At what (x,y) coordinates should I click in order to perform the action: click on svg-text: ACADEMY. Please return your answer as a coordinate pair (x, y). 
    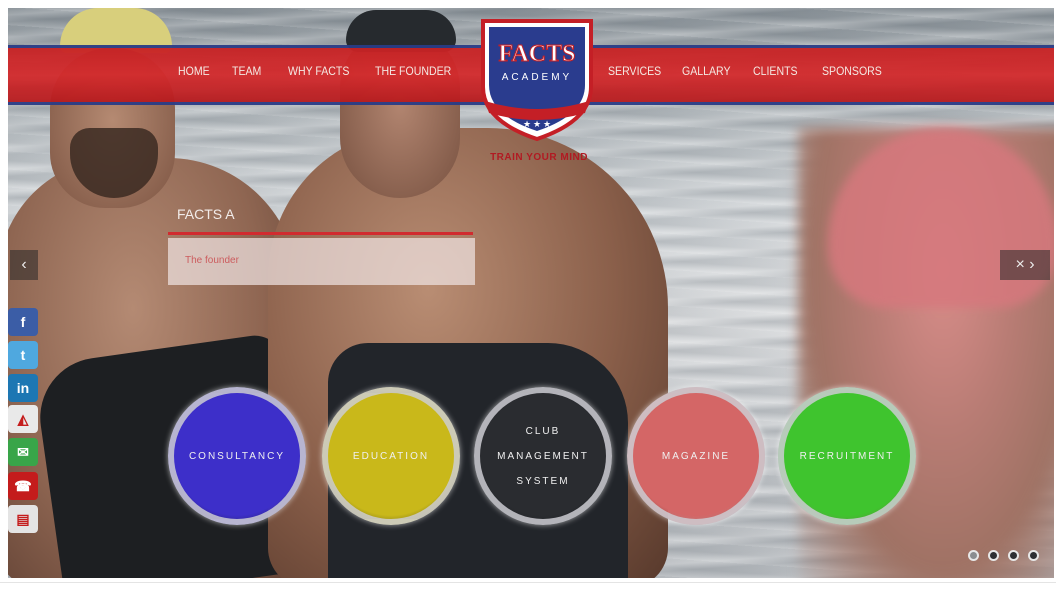
    Looking at the image, I should click on (537, 77).